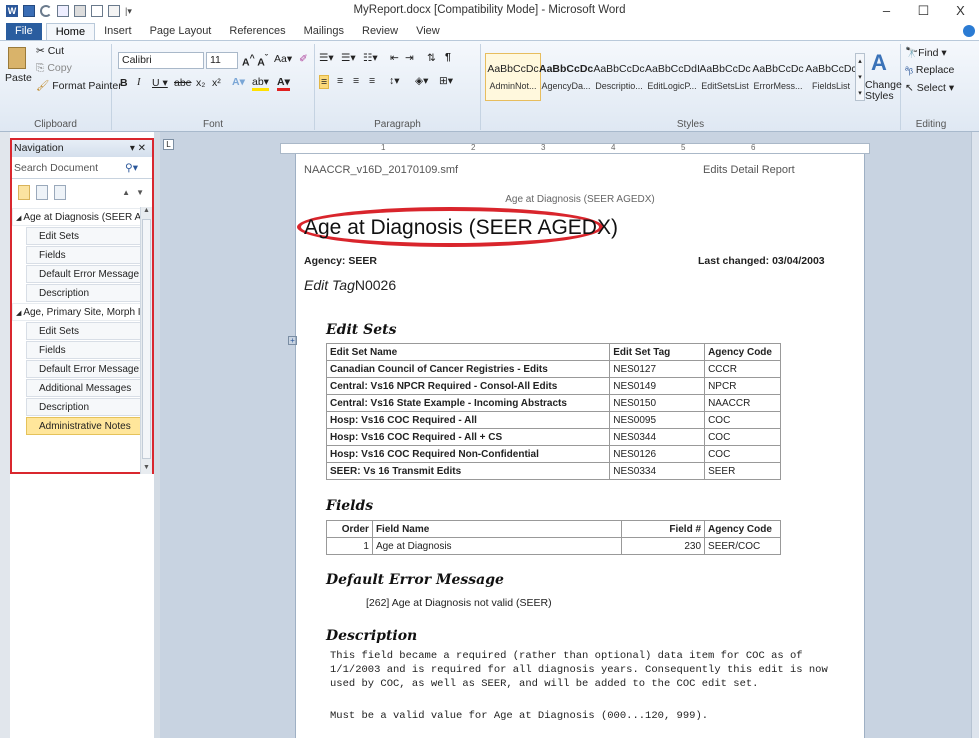 The image size is (979, 738). Describe the element at coordinates (59, 236) in the screenshot. I see `nav-item-label: Edit Sets` at that location.